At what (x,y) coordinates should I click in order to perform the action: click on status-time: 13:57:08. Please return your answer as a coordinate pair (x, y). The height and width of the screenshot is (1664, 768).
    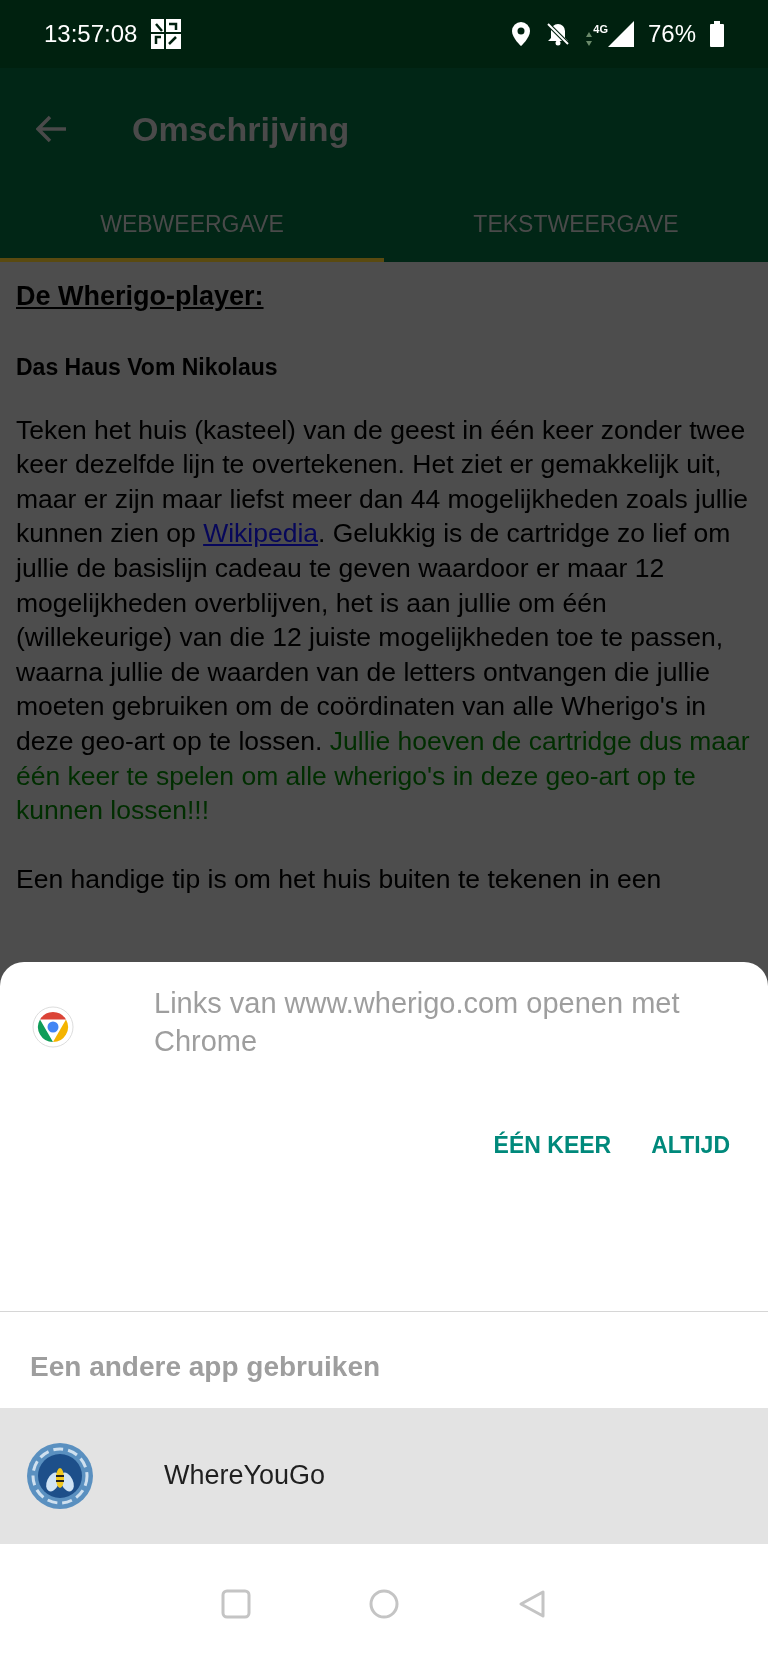
    Looking at the image, I should click on (91, 34).